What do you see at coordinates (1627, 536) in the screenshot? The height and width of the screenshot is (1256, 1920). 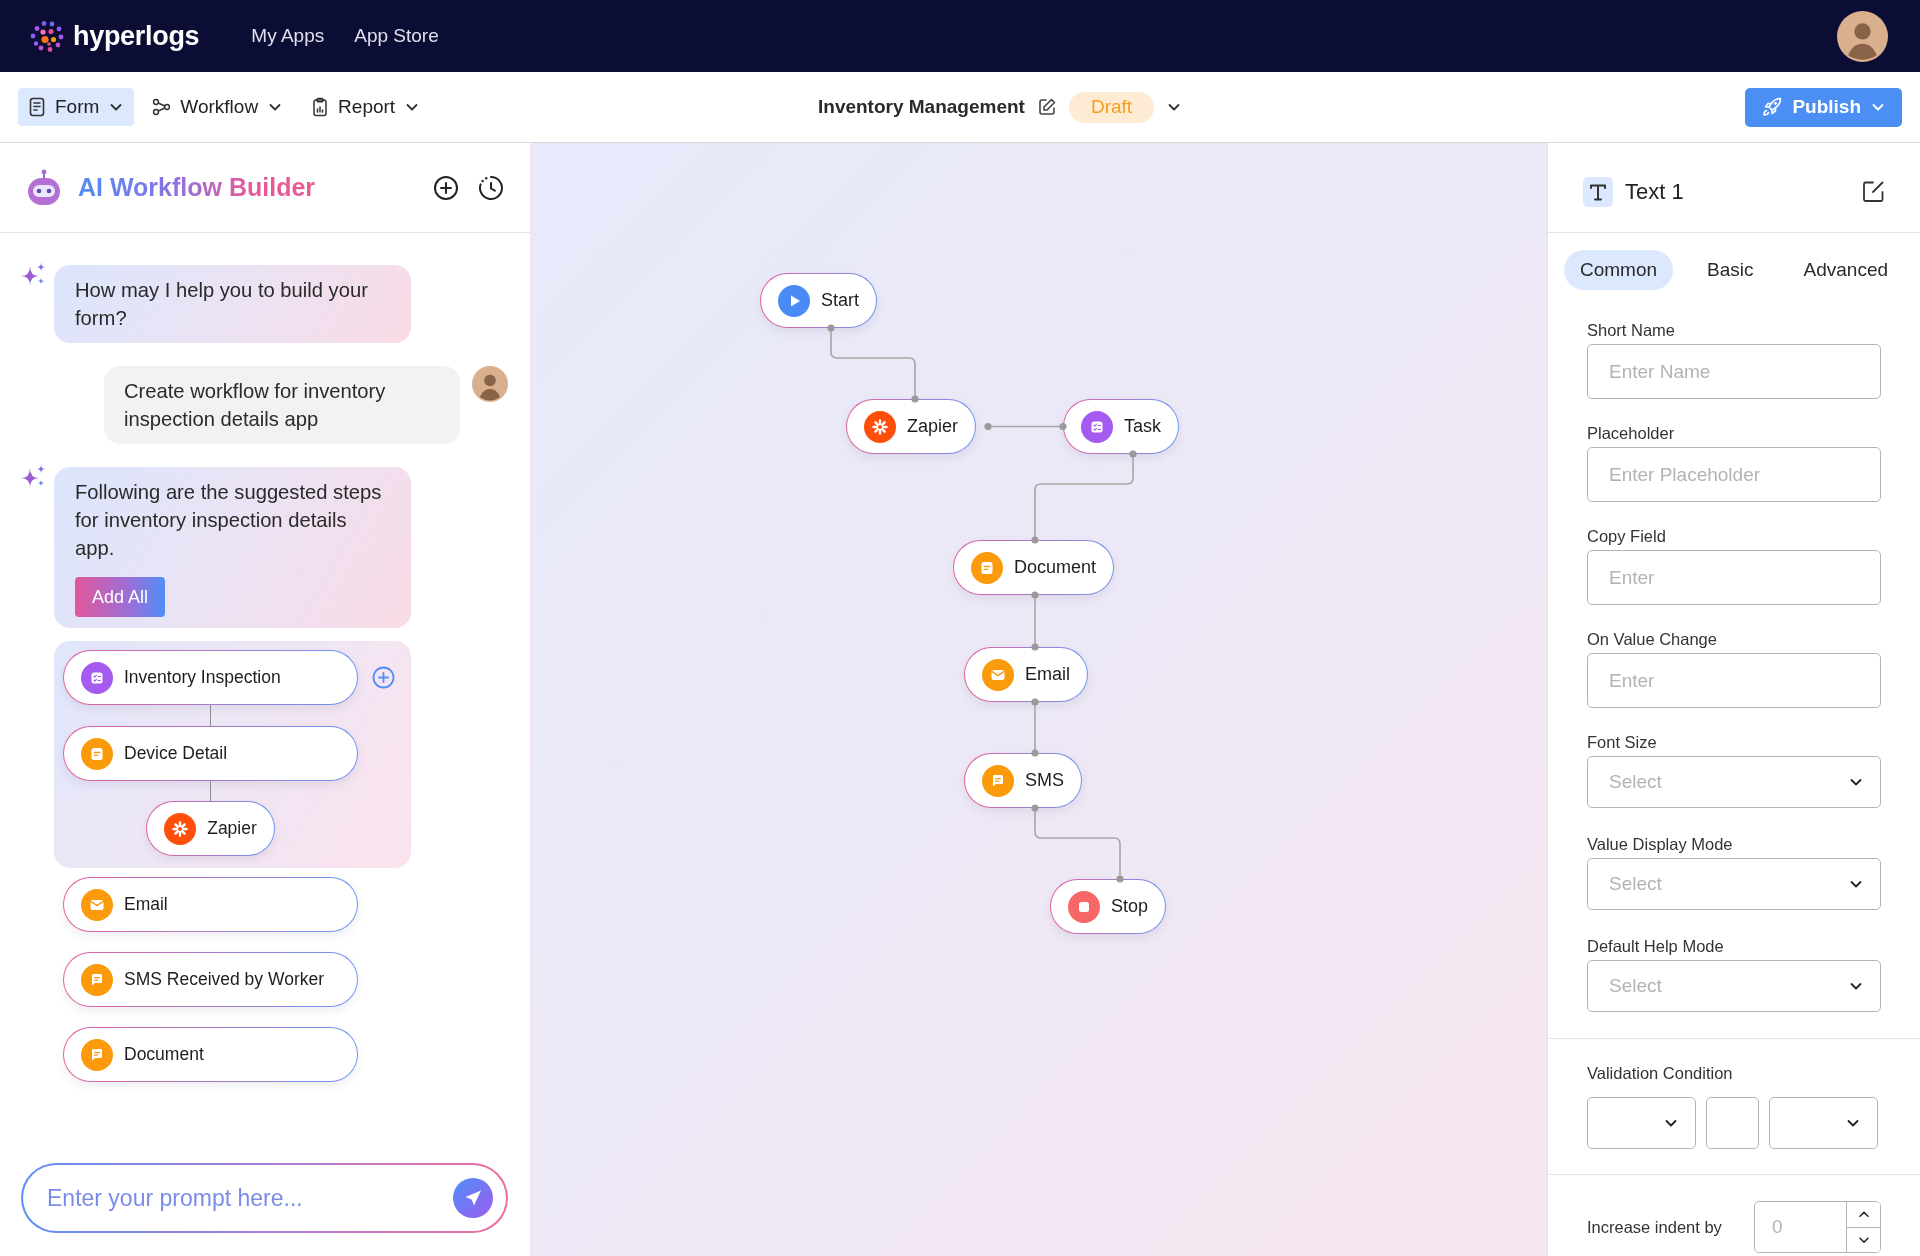 I see `field-label: Copy Field` at bounding box center [1627, 536].